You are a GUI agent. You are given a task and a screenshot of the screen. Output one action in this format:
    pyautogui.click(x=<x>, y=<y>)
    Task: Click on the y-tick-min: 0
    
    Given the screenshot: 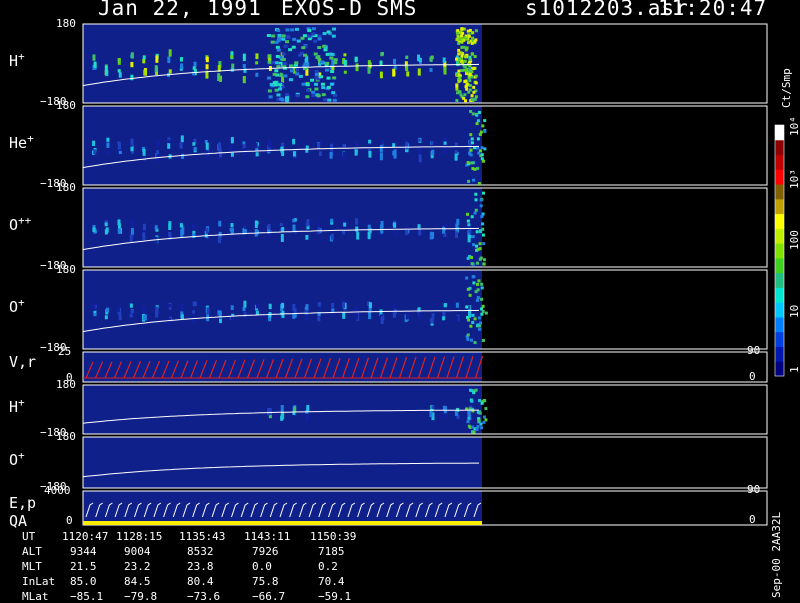 What is the action you would take?
    pyautogui.click(x=69, y=520)
    